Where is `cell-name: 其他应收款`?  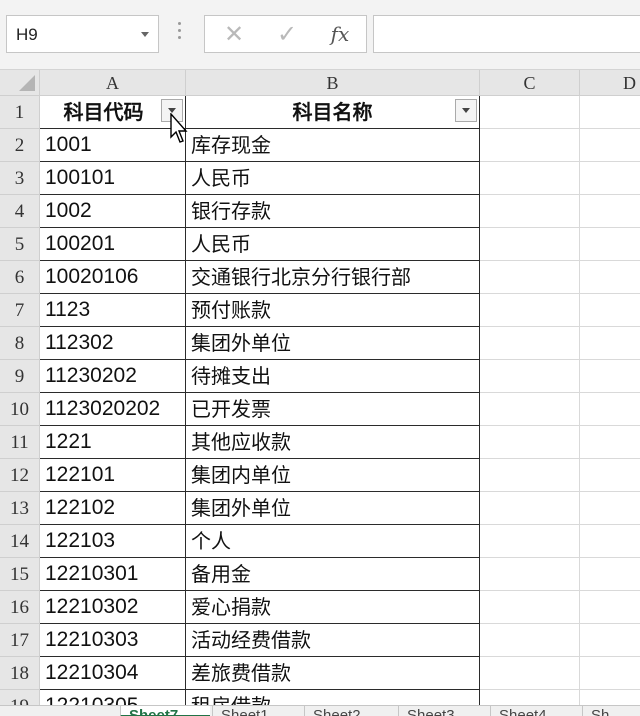
cell-name: 其他应收款 is located at coordinates (333, 442).